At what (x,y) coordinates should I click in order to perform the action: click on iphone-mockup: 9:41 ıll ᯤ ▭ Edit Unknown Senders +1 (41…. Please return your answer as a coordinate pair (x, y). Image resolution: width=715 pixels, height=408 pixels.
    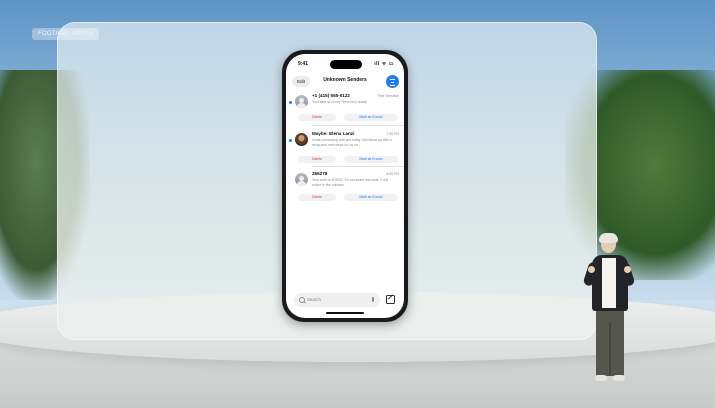
    Looking at the image, I should click on (345, 186).